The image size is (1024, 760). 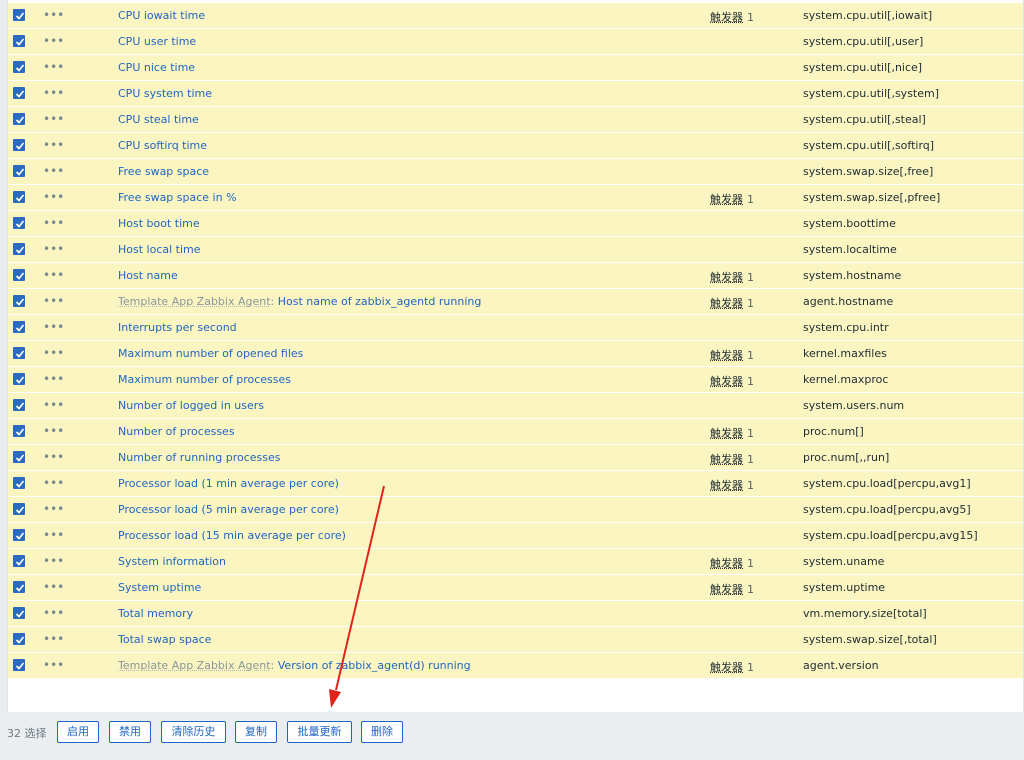 I want to click on item-name-link: Free swap space in %, so click(x=177, y=197).